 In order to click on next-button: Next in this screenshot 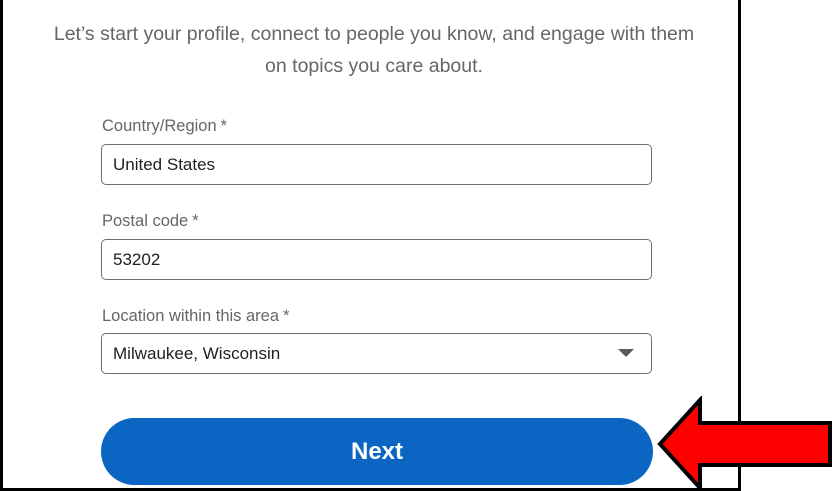, I will do `click(377, 451)`.